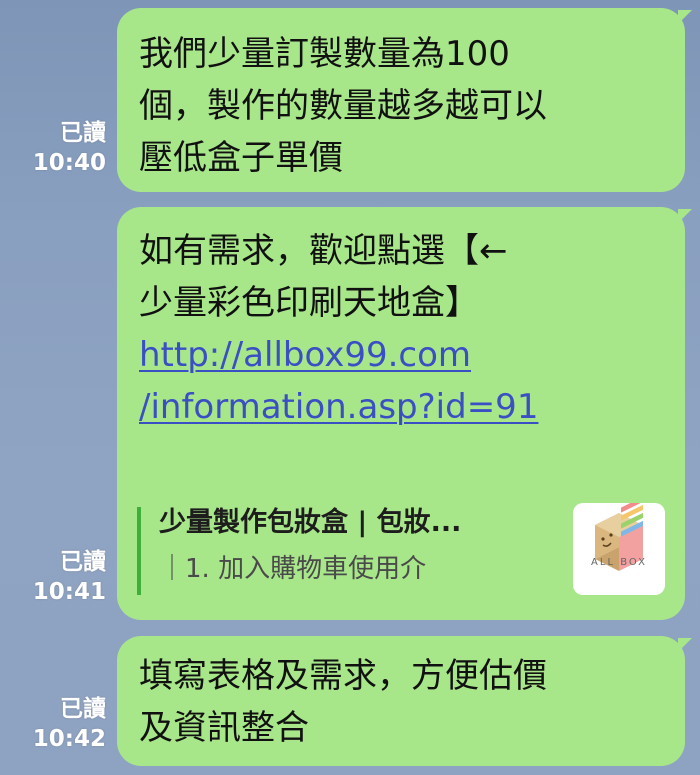  I want to click on message-text: 填寫表格及需求，方便估價 及資訊整合, so click(343, 702).